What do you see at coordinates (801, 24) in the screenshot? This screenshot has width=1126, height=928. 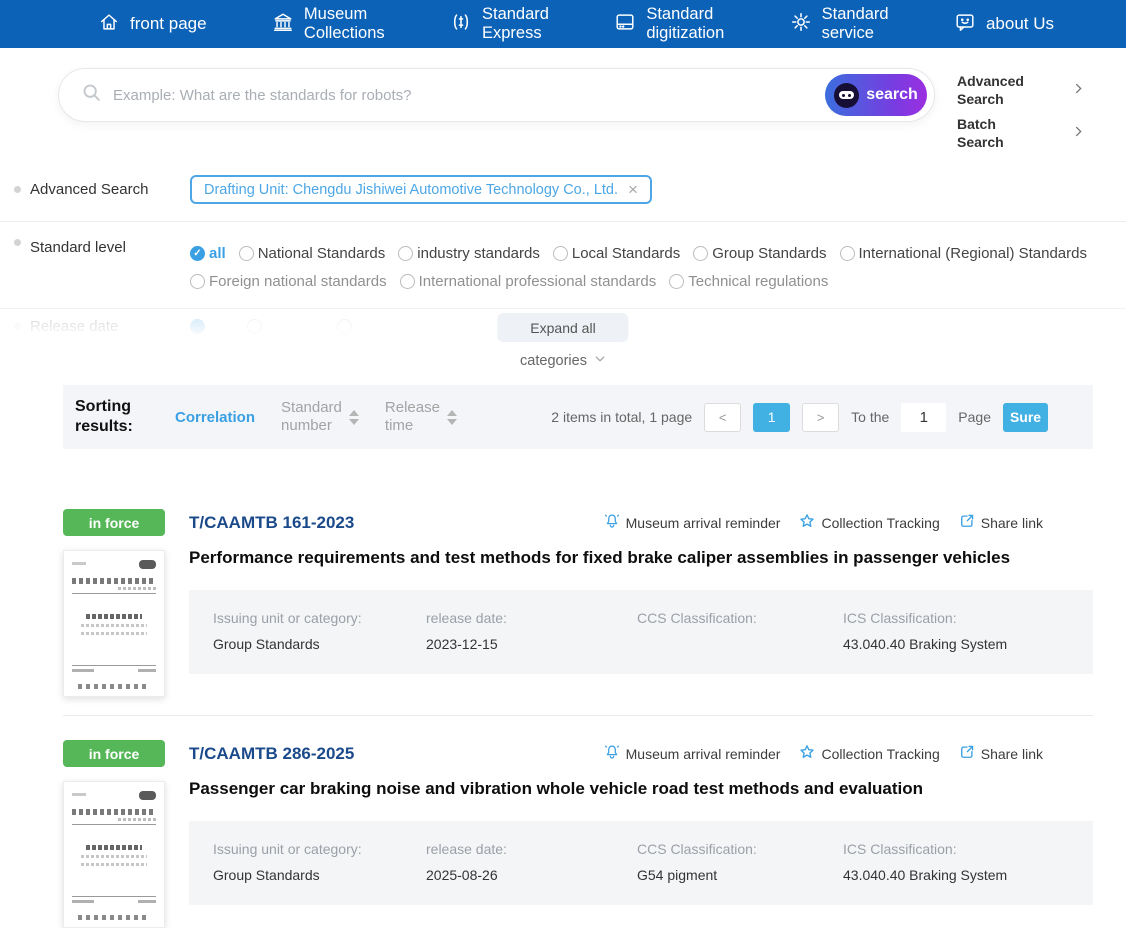 I see `service-gear-icon` at bounding box center [801, 24].